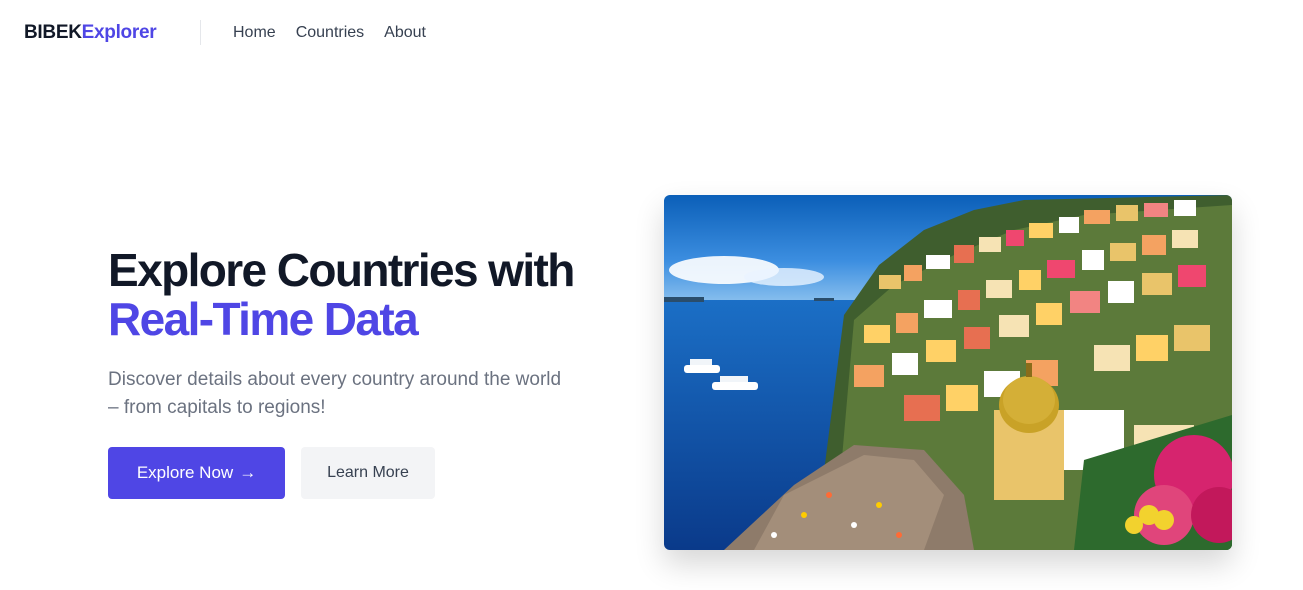  I want to click on navbar: BIBEKExplorer Home Countries About, so click(651, 33).